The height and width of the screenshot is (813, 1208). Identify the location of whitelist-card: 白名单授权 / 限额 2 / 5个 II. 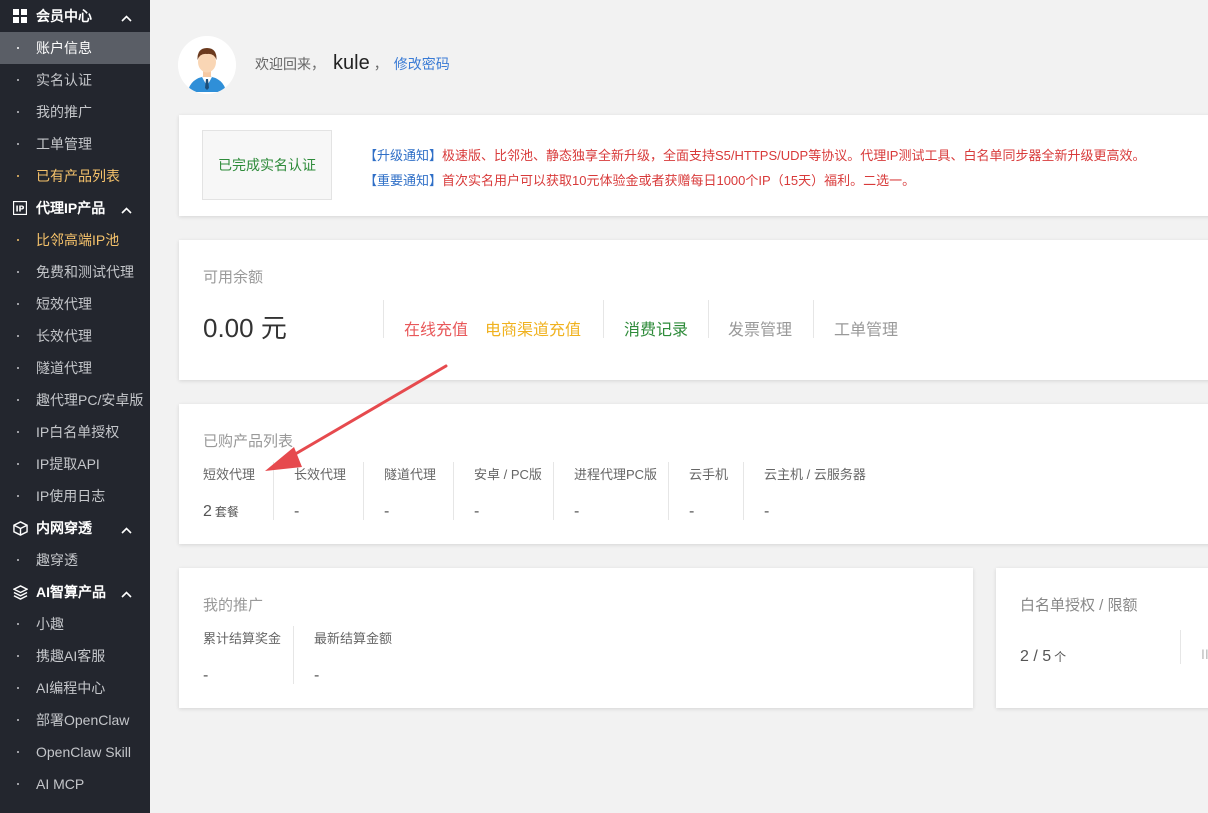
(1102, 638).